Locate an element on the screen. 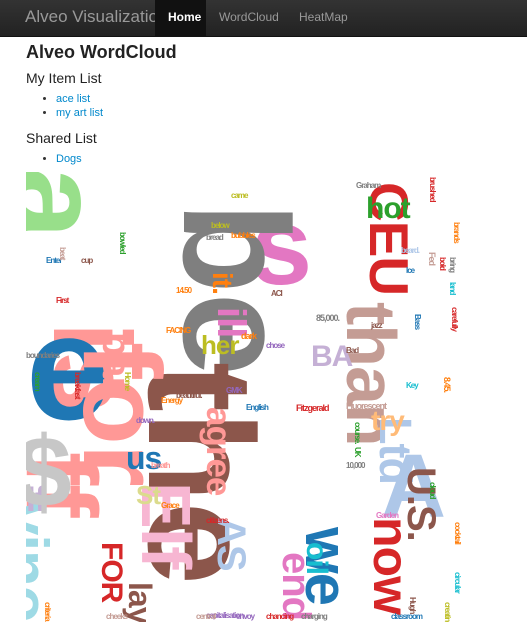  cloud-word: cheeks is located at coordinates (117, 616).